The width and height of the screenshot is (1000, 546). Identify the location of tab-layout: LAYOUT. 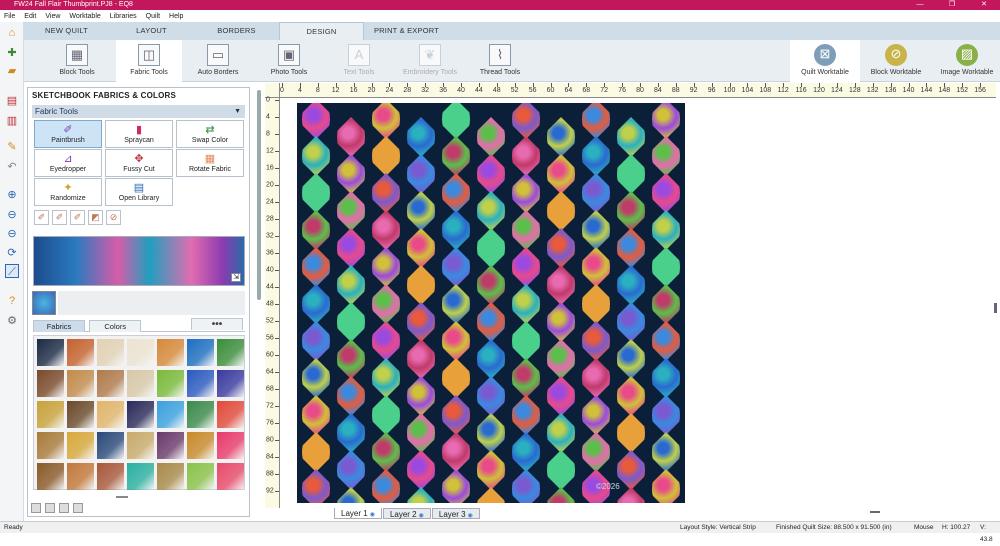
(151, 31).